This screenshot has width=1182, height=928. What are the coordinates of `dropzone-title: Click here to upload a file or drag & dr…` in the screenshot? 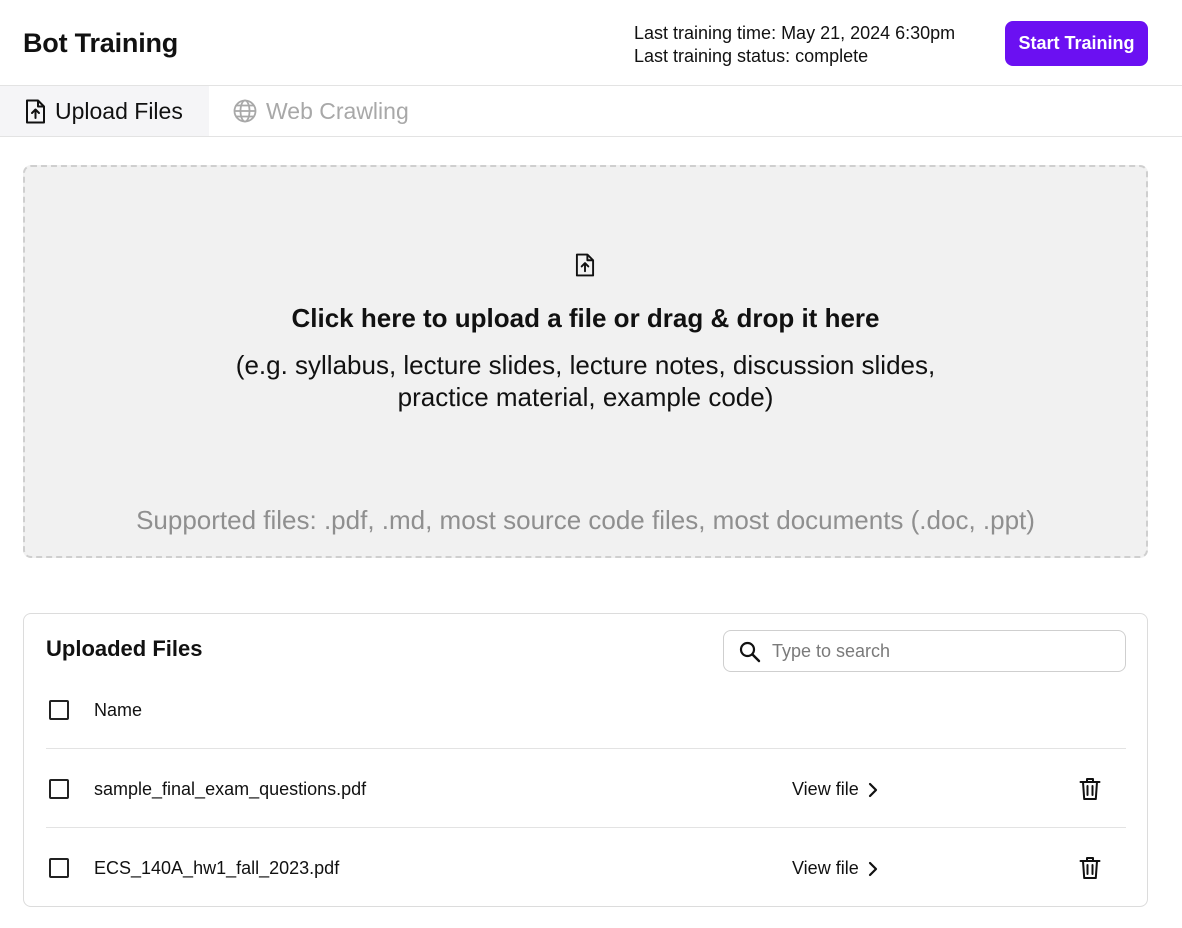 It's located at (585, 318).